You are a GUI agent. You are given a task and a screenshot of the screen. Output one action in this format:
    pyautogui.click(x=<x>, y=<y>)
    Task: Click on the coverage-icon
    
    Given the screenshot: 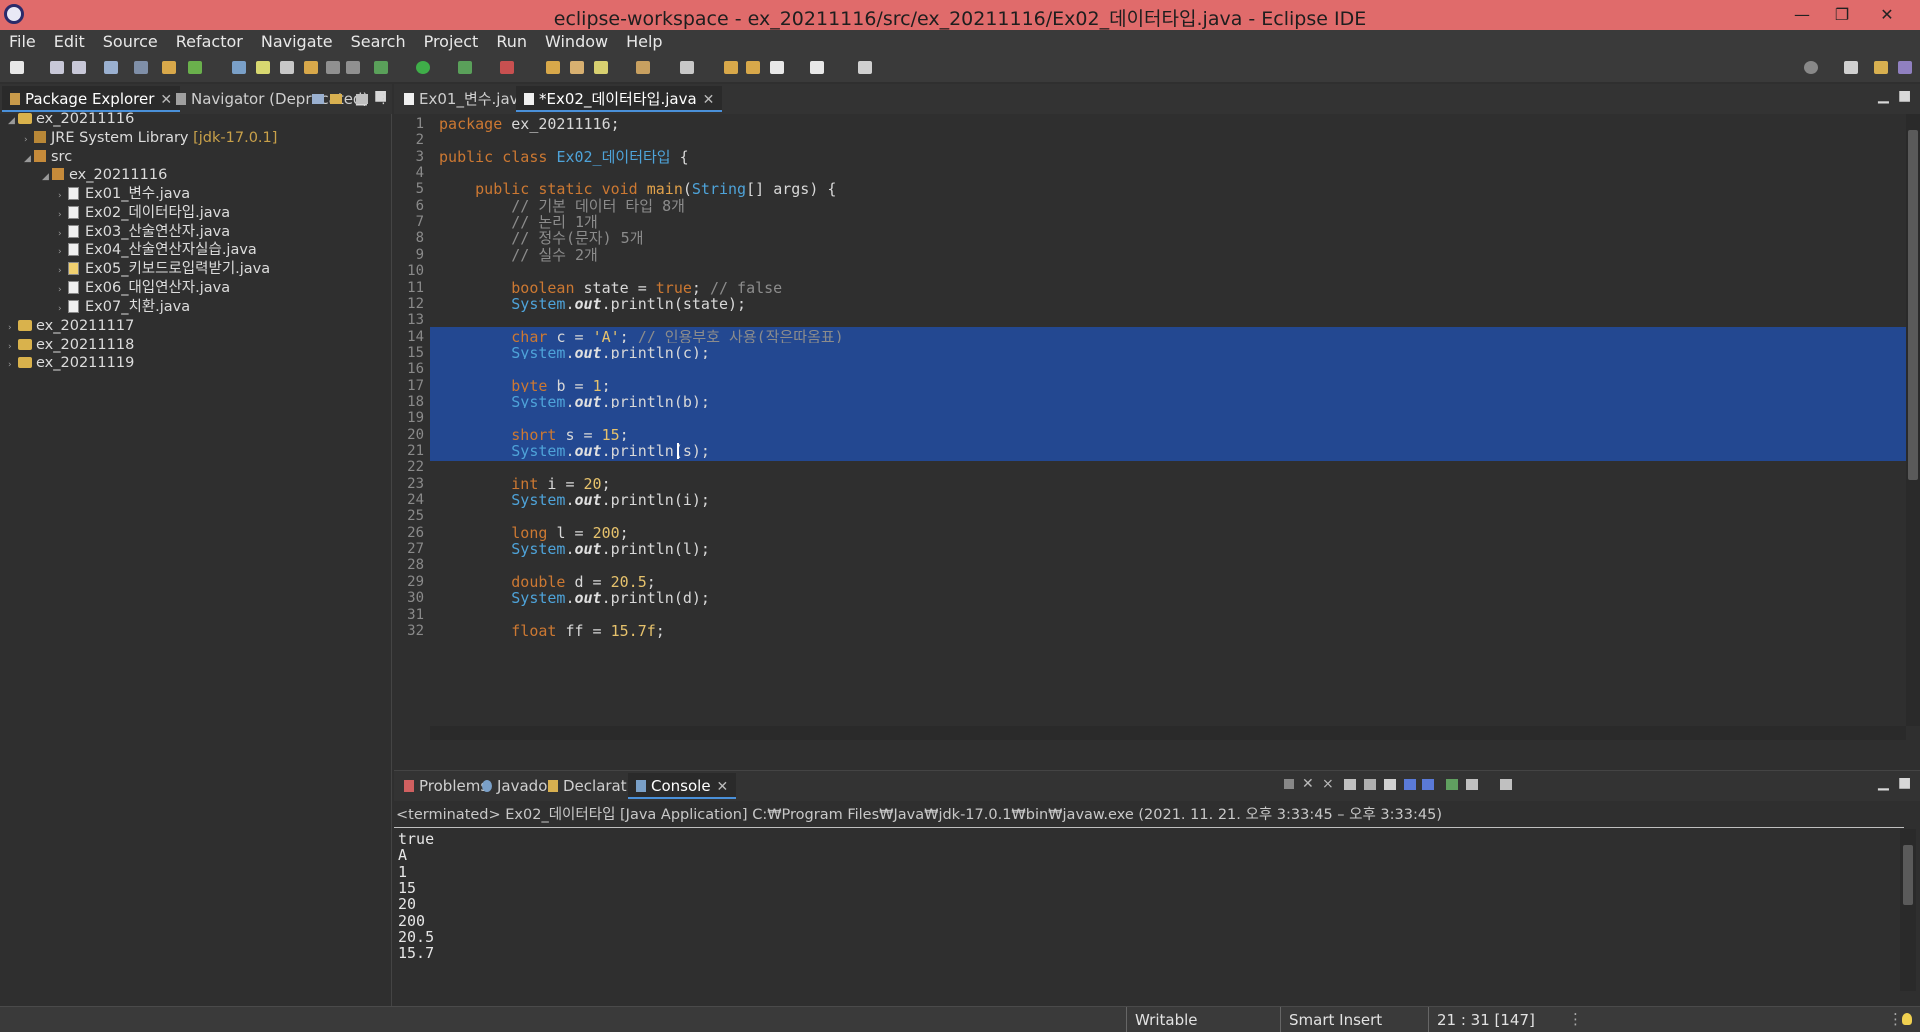 What is the action you would take?
    pyautogui.click(x=465, y=67)
    